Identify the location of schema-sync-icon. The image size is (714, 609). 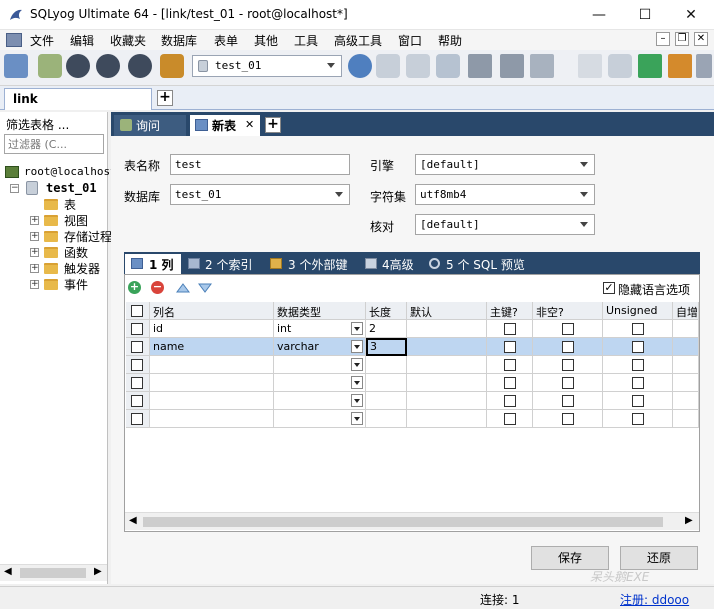
(480, 66).